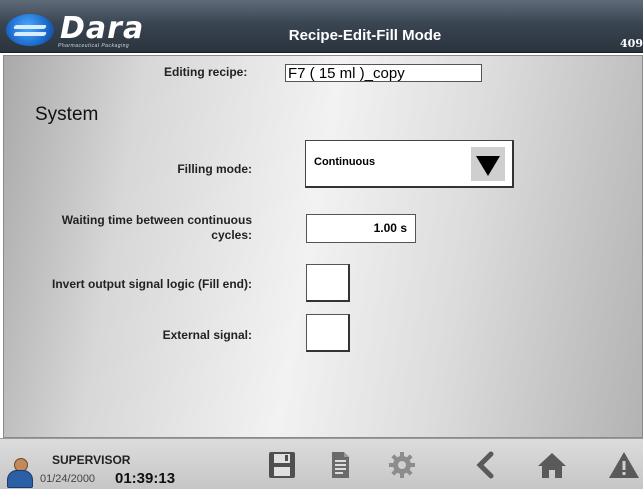  Describe the element at coordinates (624, 465) in the screenshot. I see `warning-icon` at that location.